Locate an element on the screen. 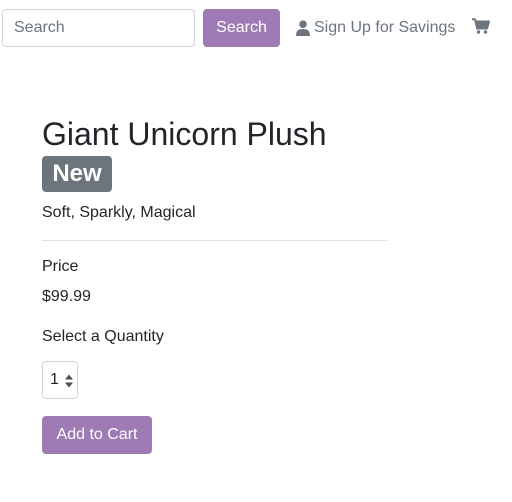 The width and height of the screenshot is (512, 502). navbar: Search Sign Up for Savings is located at coordinates (256, 28).